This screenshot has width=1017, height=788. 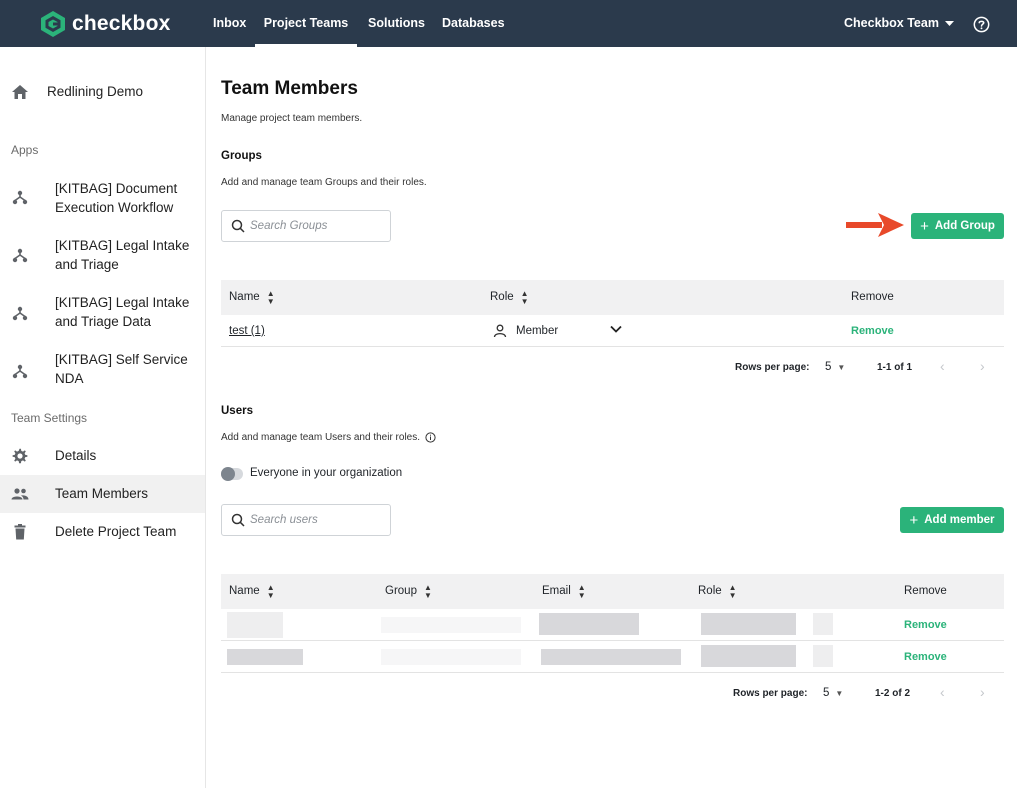 What do you see at coordinates (20, 92) in the screenshot?
I see `home-icon` at bounding box center [20, 92].